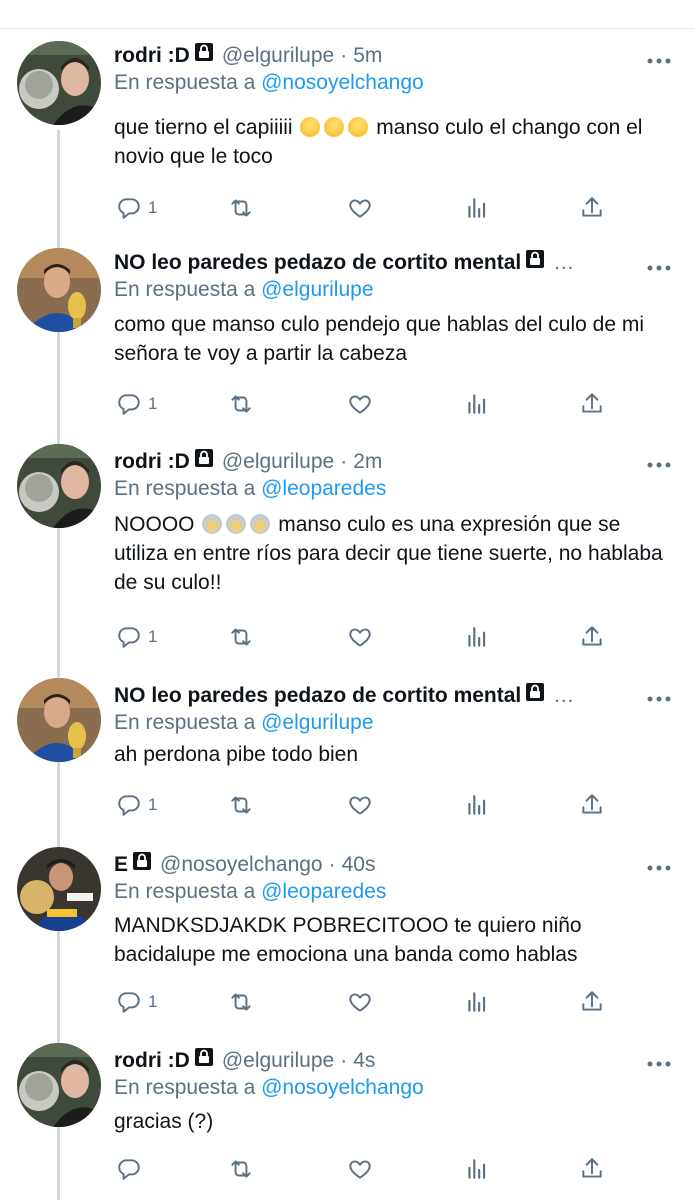 This screenshot has height=1200, width=695. I want to click on avatar-leo, so click(59, 290).